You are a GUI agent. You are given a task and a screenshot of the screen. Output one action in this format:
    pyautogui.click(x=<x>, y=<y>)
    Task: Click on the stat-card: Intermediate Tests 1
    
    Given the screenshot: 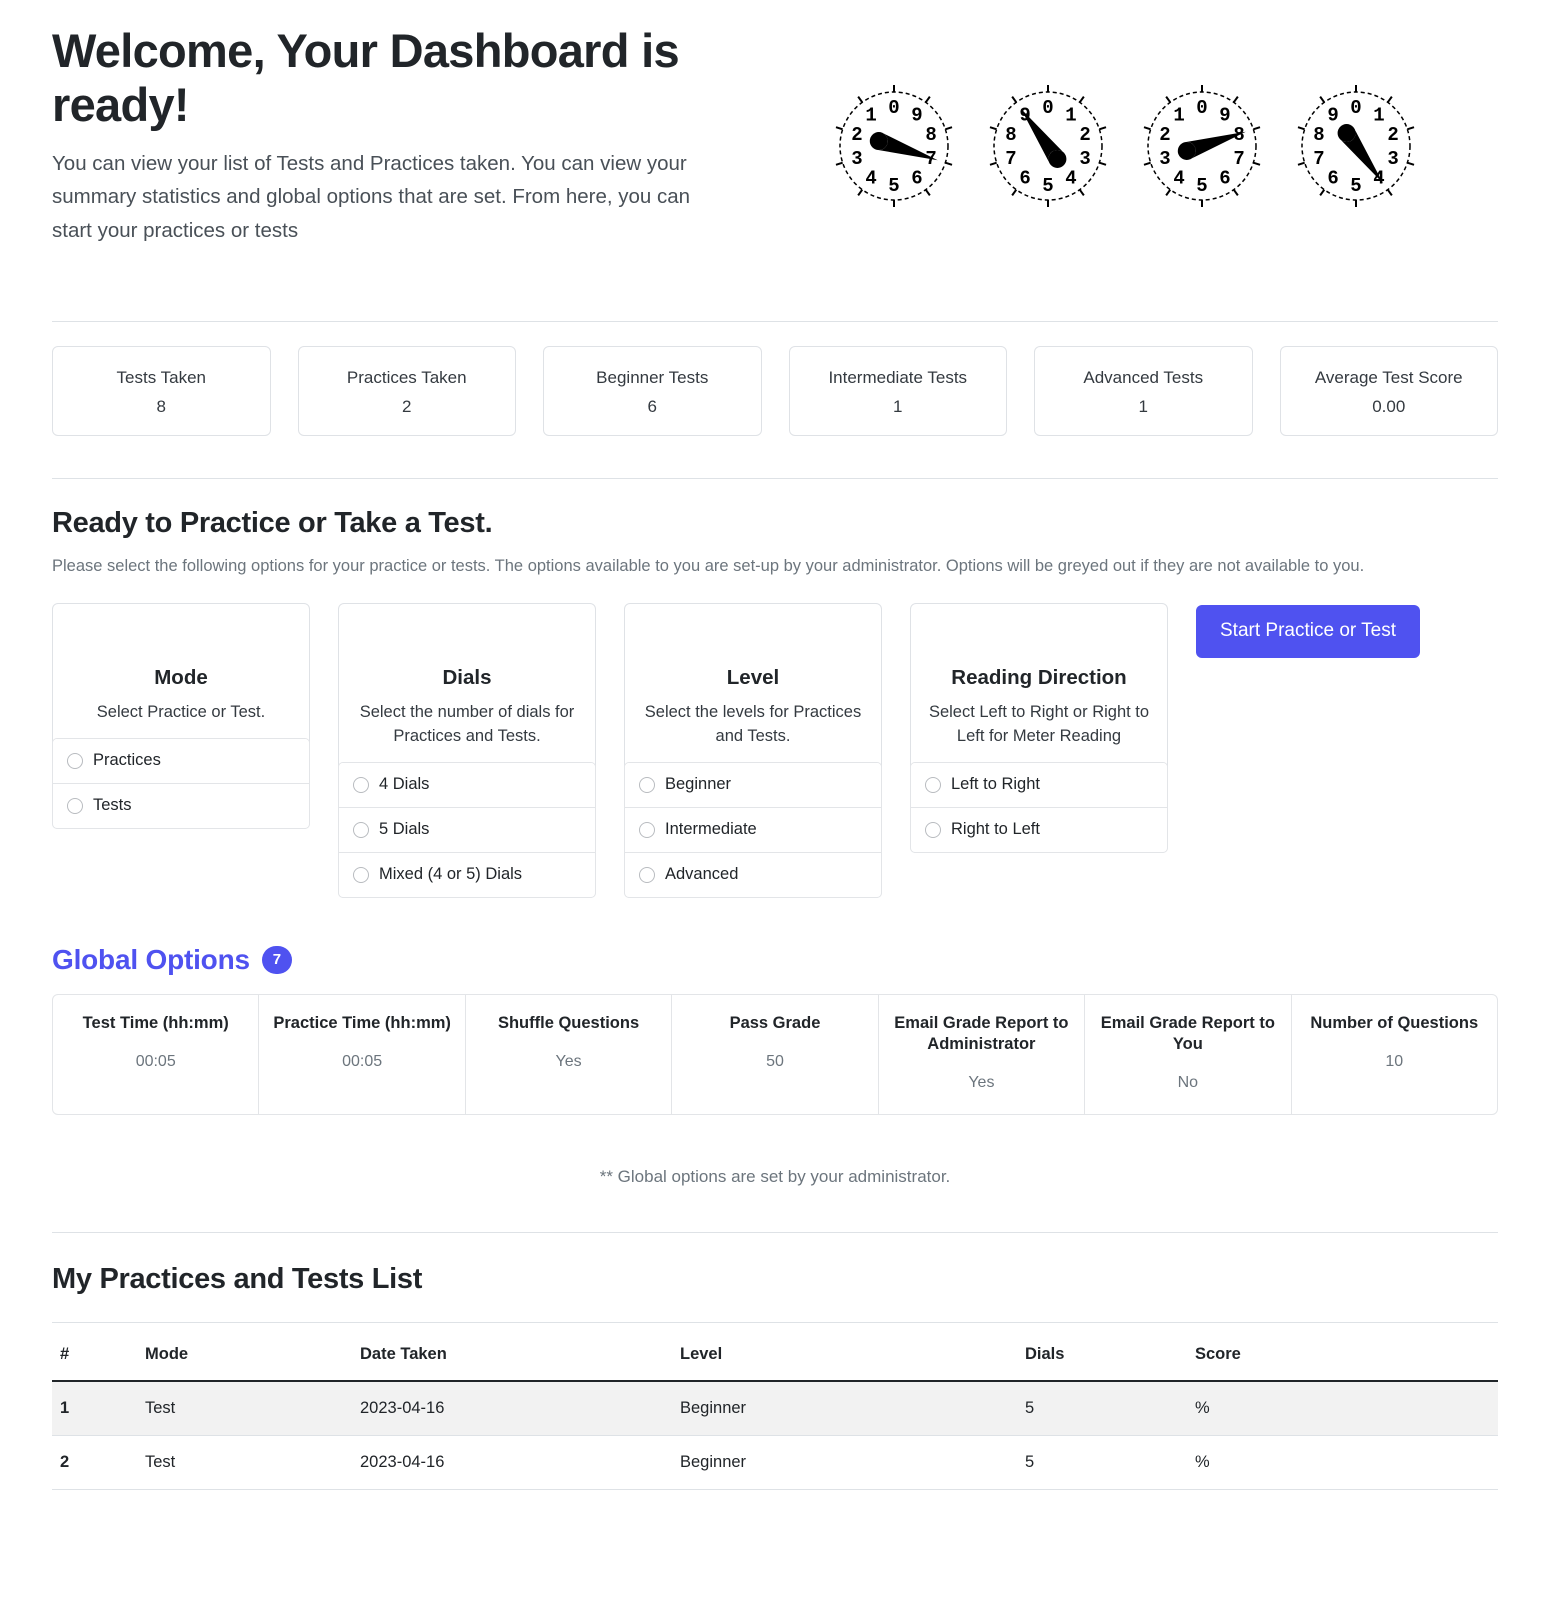 What is the action you would take?
    pyautogui.click(x=897, y=390)
    